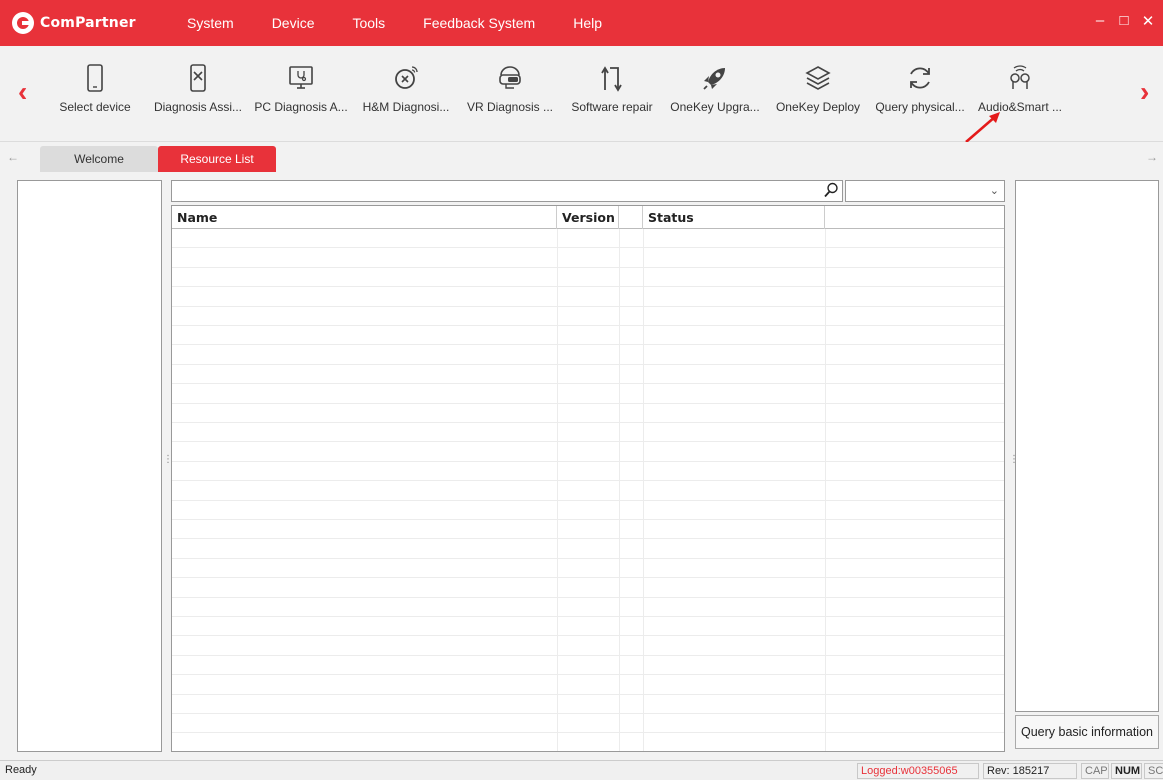 This screenshot has width=1163, height=780. I want to click on toolbar-select-device: Select device, so click(95, 87).